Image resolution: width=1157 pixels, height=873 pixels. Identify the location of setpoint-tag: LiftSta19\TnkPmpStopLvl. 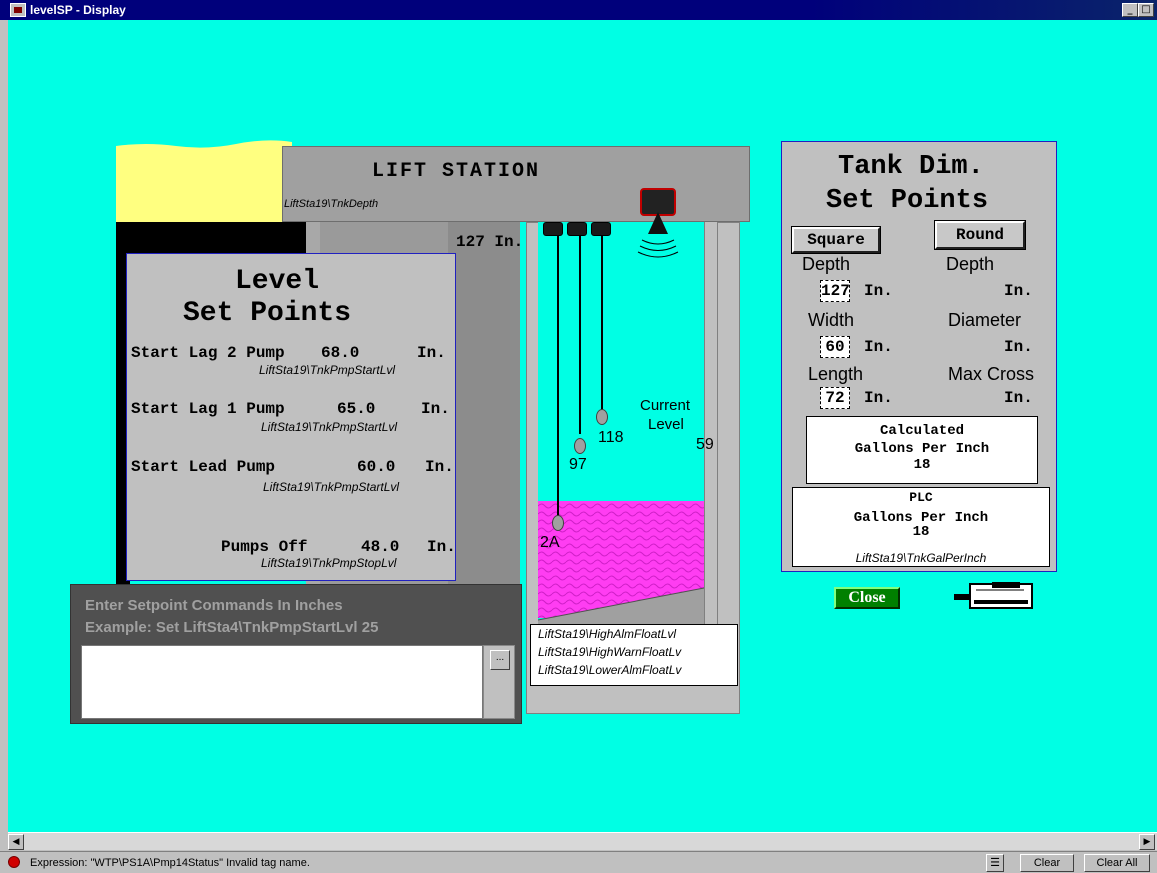
(329, 563).